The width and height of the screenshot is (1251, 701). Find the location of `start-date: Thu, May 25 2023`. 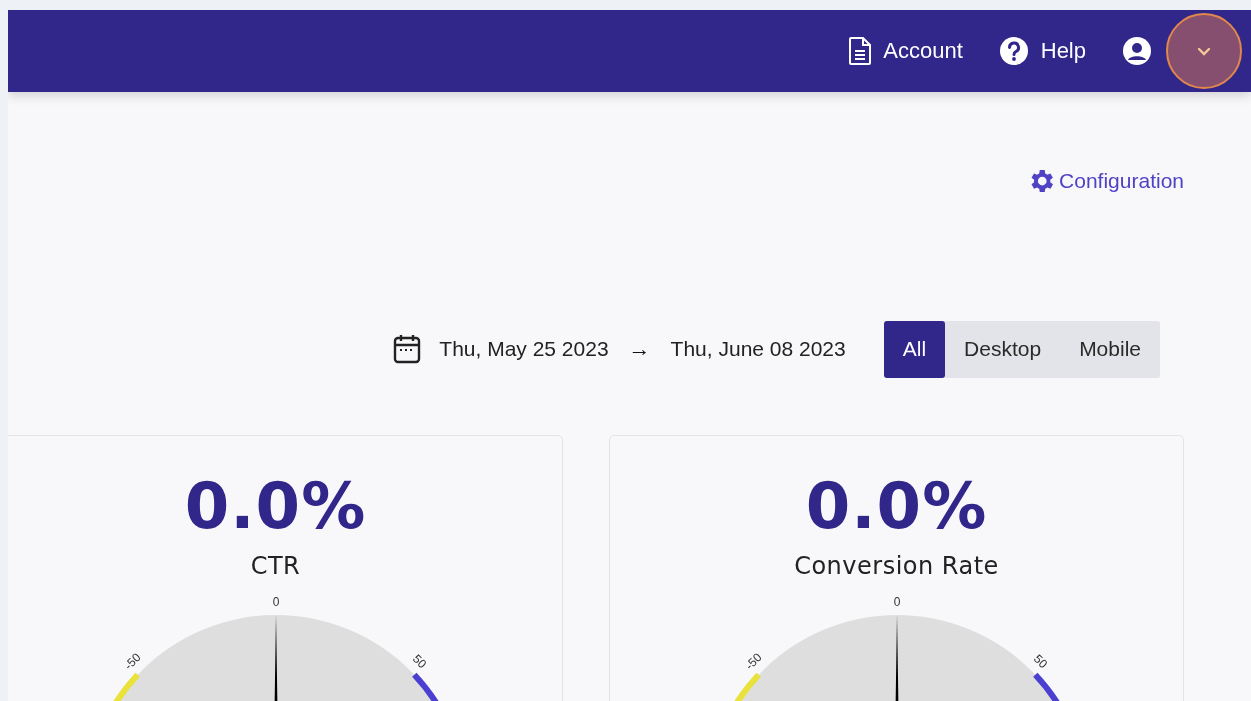

start-date: Thu, May 25 2023 is located at coordinates (524, 349).